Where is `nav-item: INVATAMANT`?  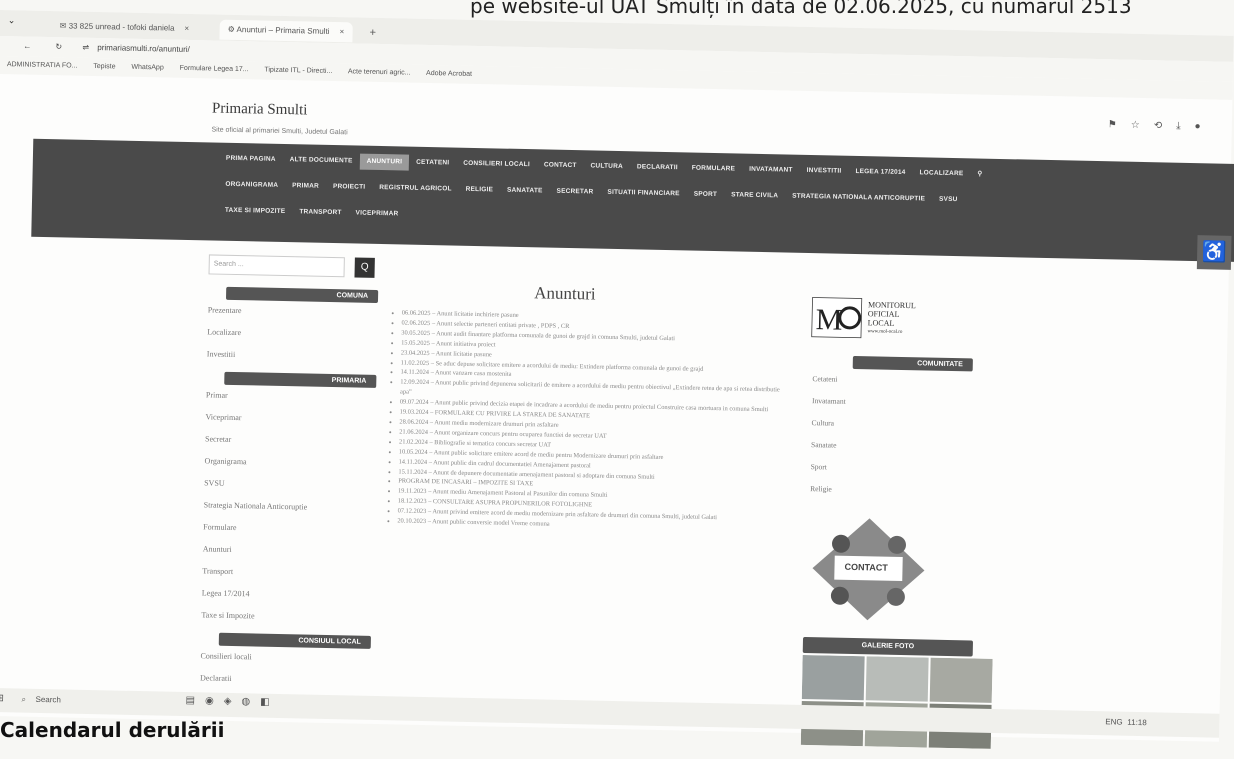 nav-item: INVATAMANT is located at coordinates (771, 170).